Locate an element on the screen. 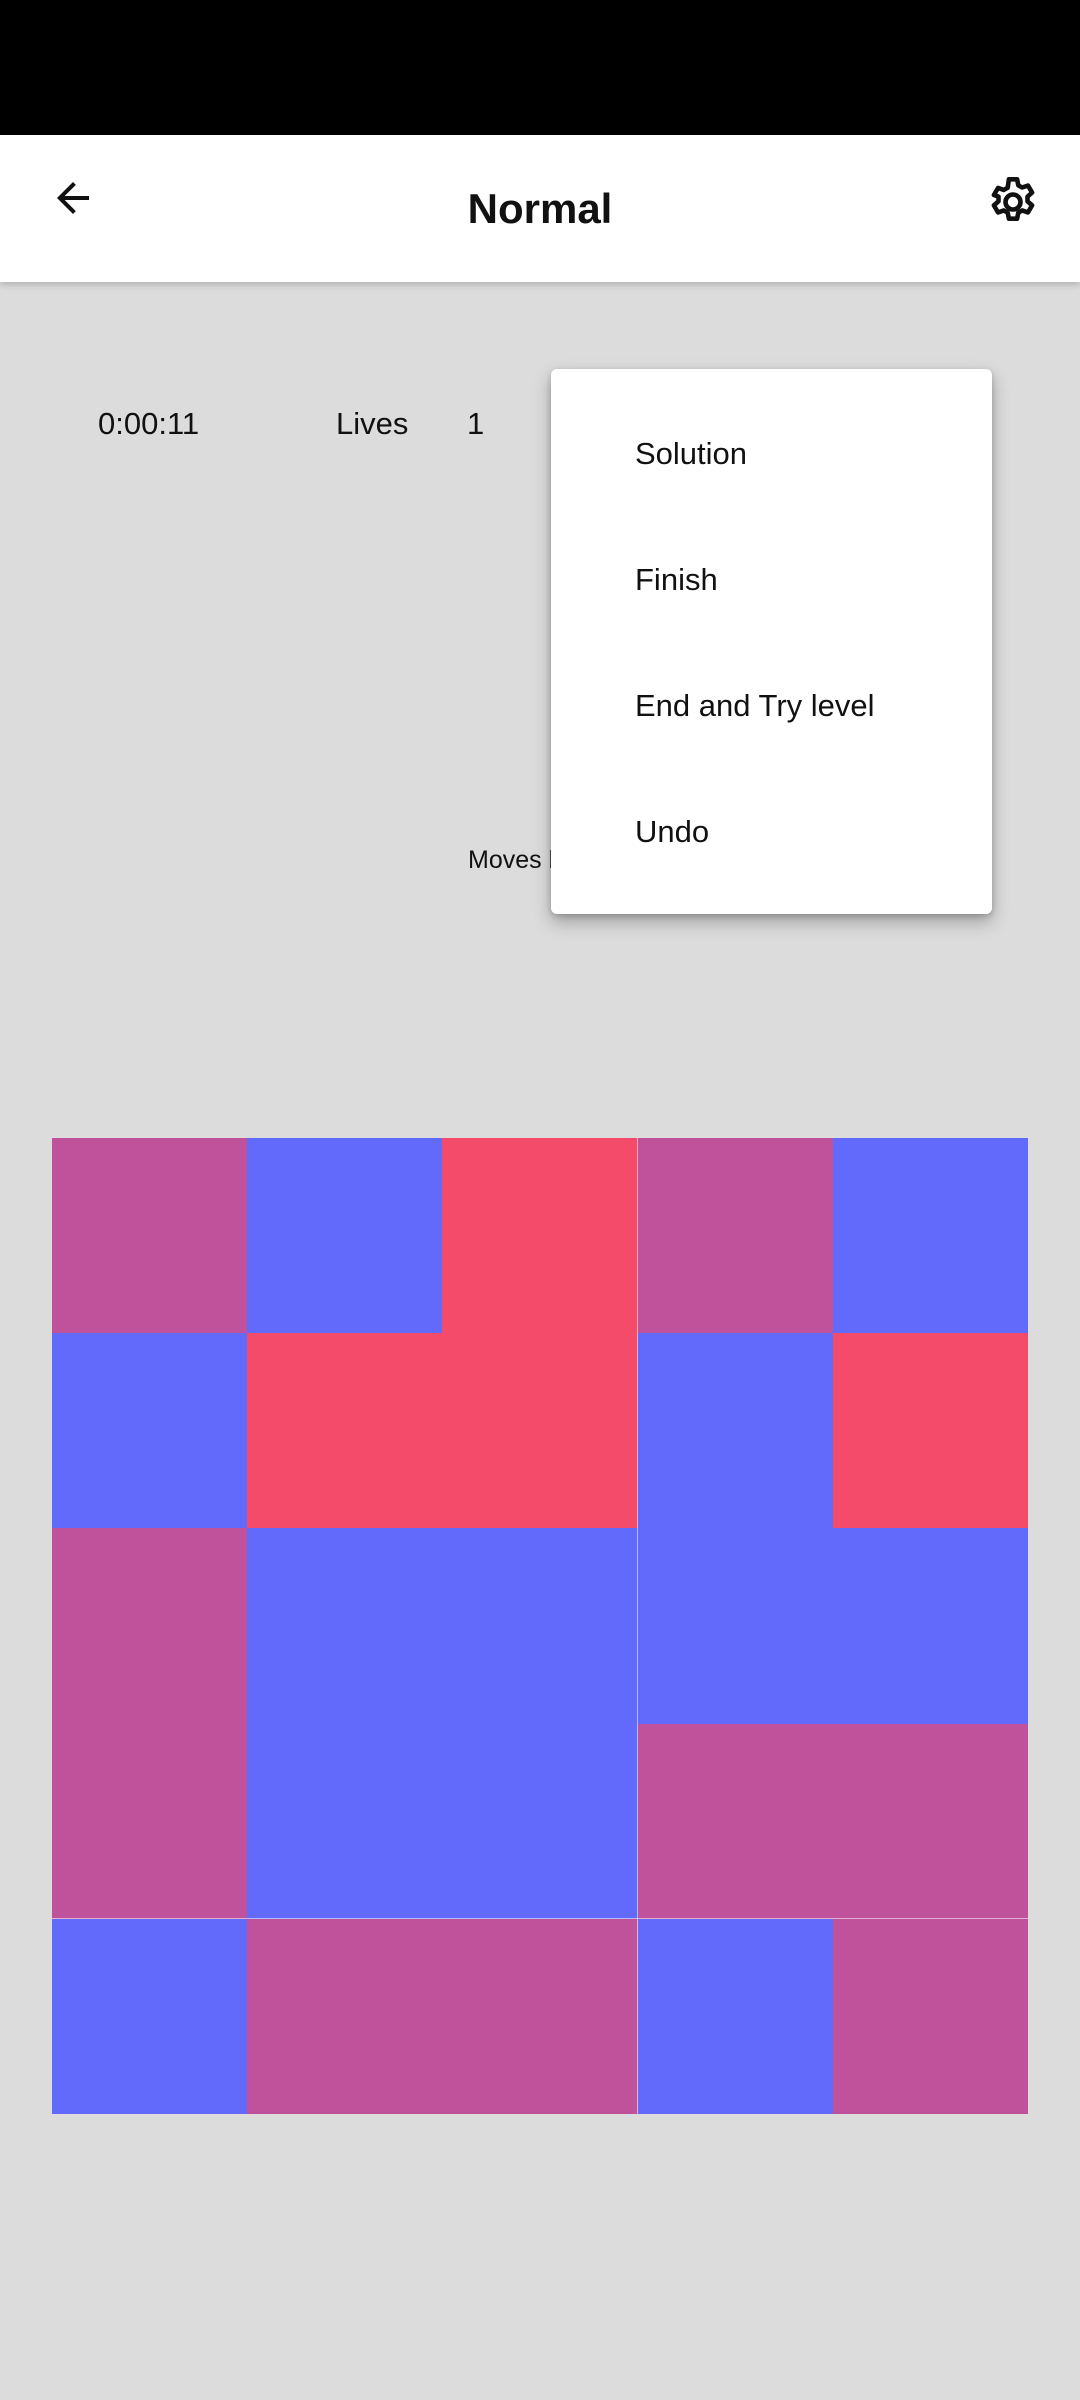 The width and height of the screenshot is (1080, 2400). menu-item-solution: Solution is located at coordinates (771, 454).